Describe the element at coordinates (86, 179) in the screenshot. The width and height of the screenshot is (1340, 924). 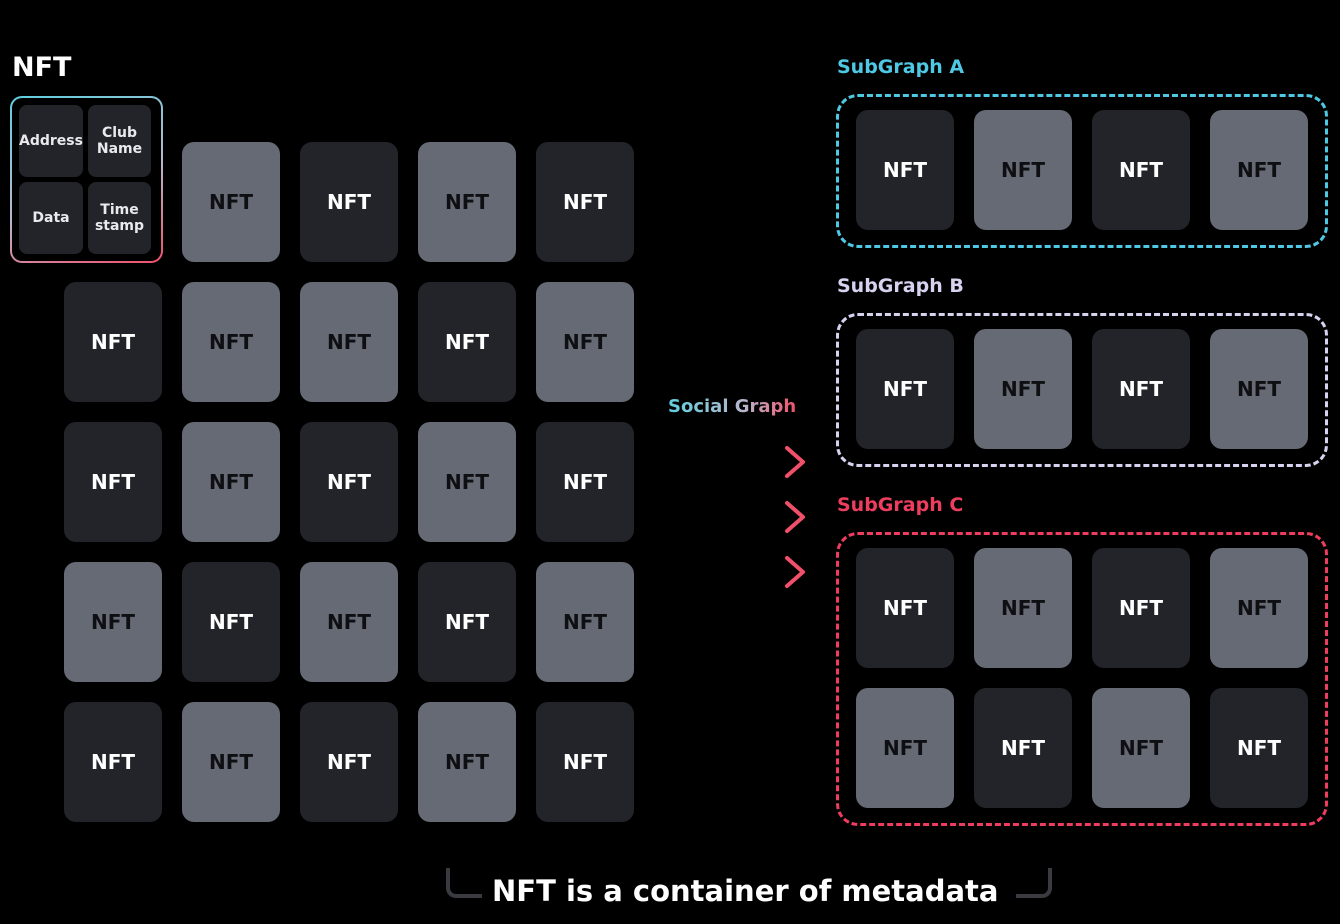
I see `nft-metadata-box: Address Club Name Data Time stamp` at that location.